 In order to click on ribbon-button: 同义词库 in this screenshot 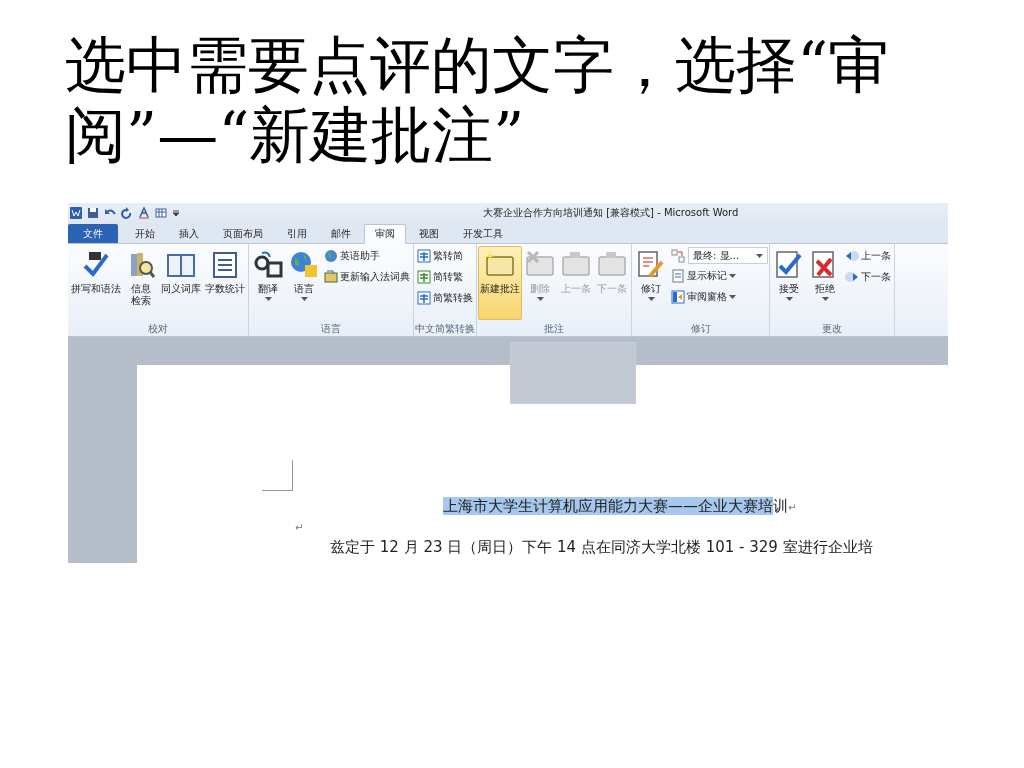, I will do `click(181, 283)`.